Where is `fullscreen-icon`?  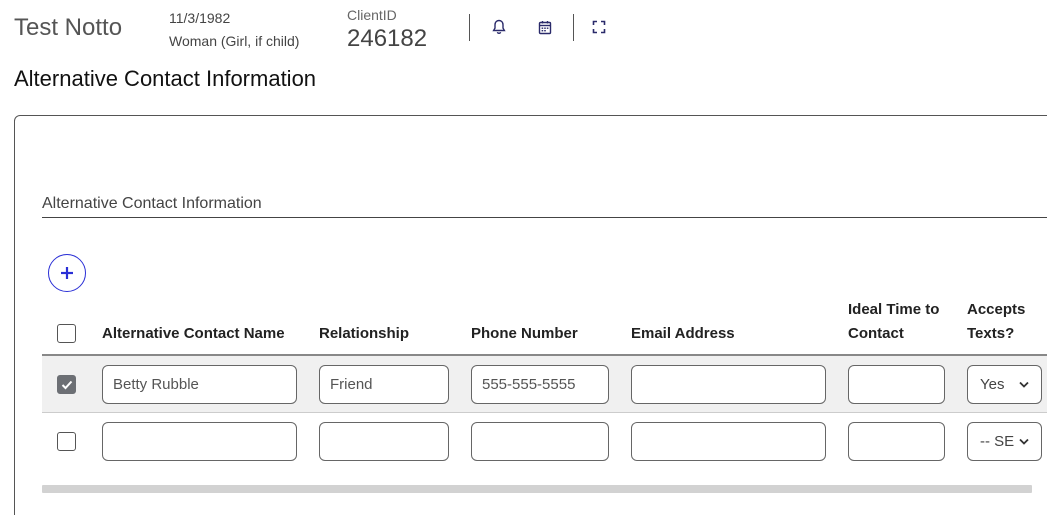 fullscreen-icon is located at coordinates (599, 27).